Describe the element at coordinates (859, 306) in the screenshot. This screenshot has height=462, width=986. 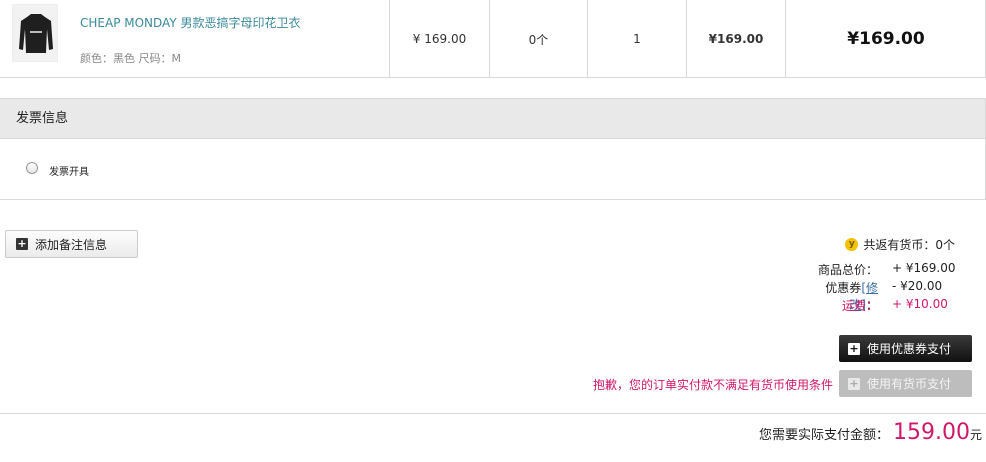
I see `shipping-label: 运费：` at that location.